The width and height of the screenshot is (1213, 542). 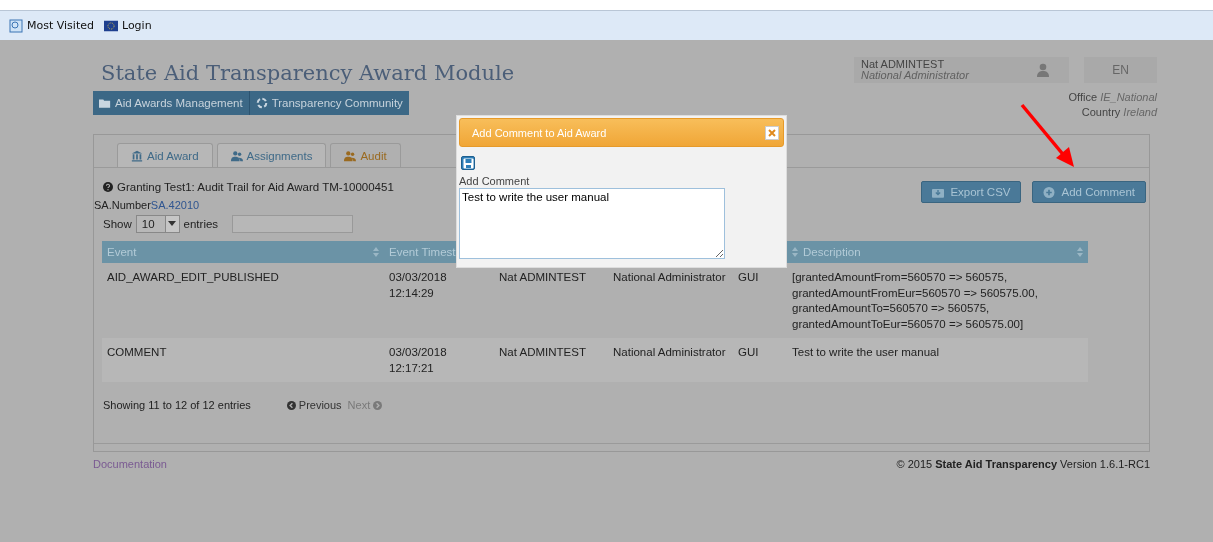 I want to click on page-icon, so click(x=16, y=25).